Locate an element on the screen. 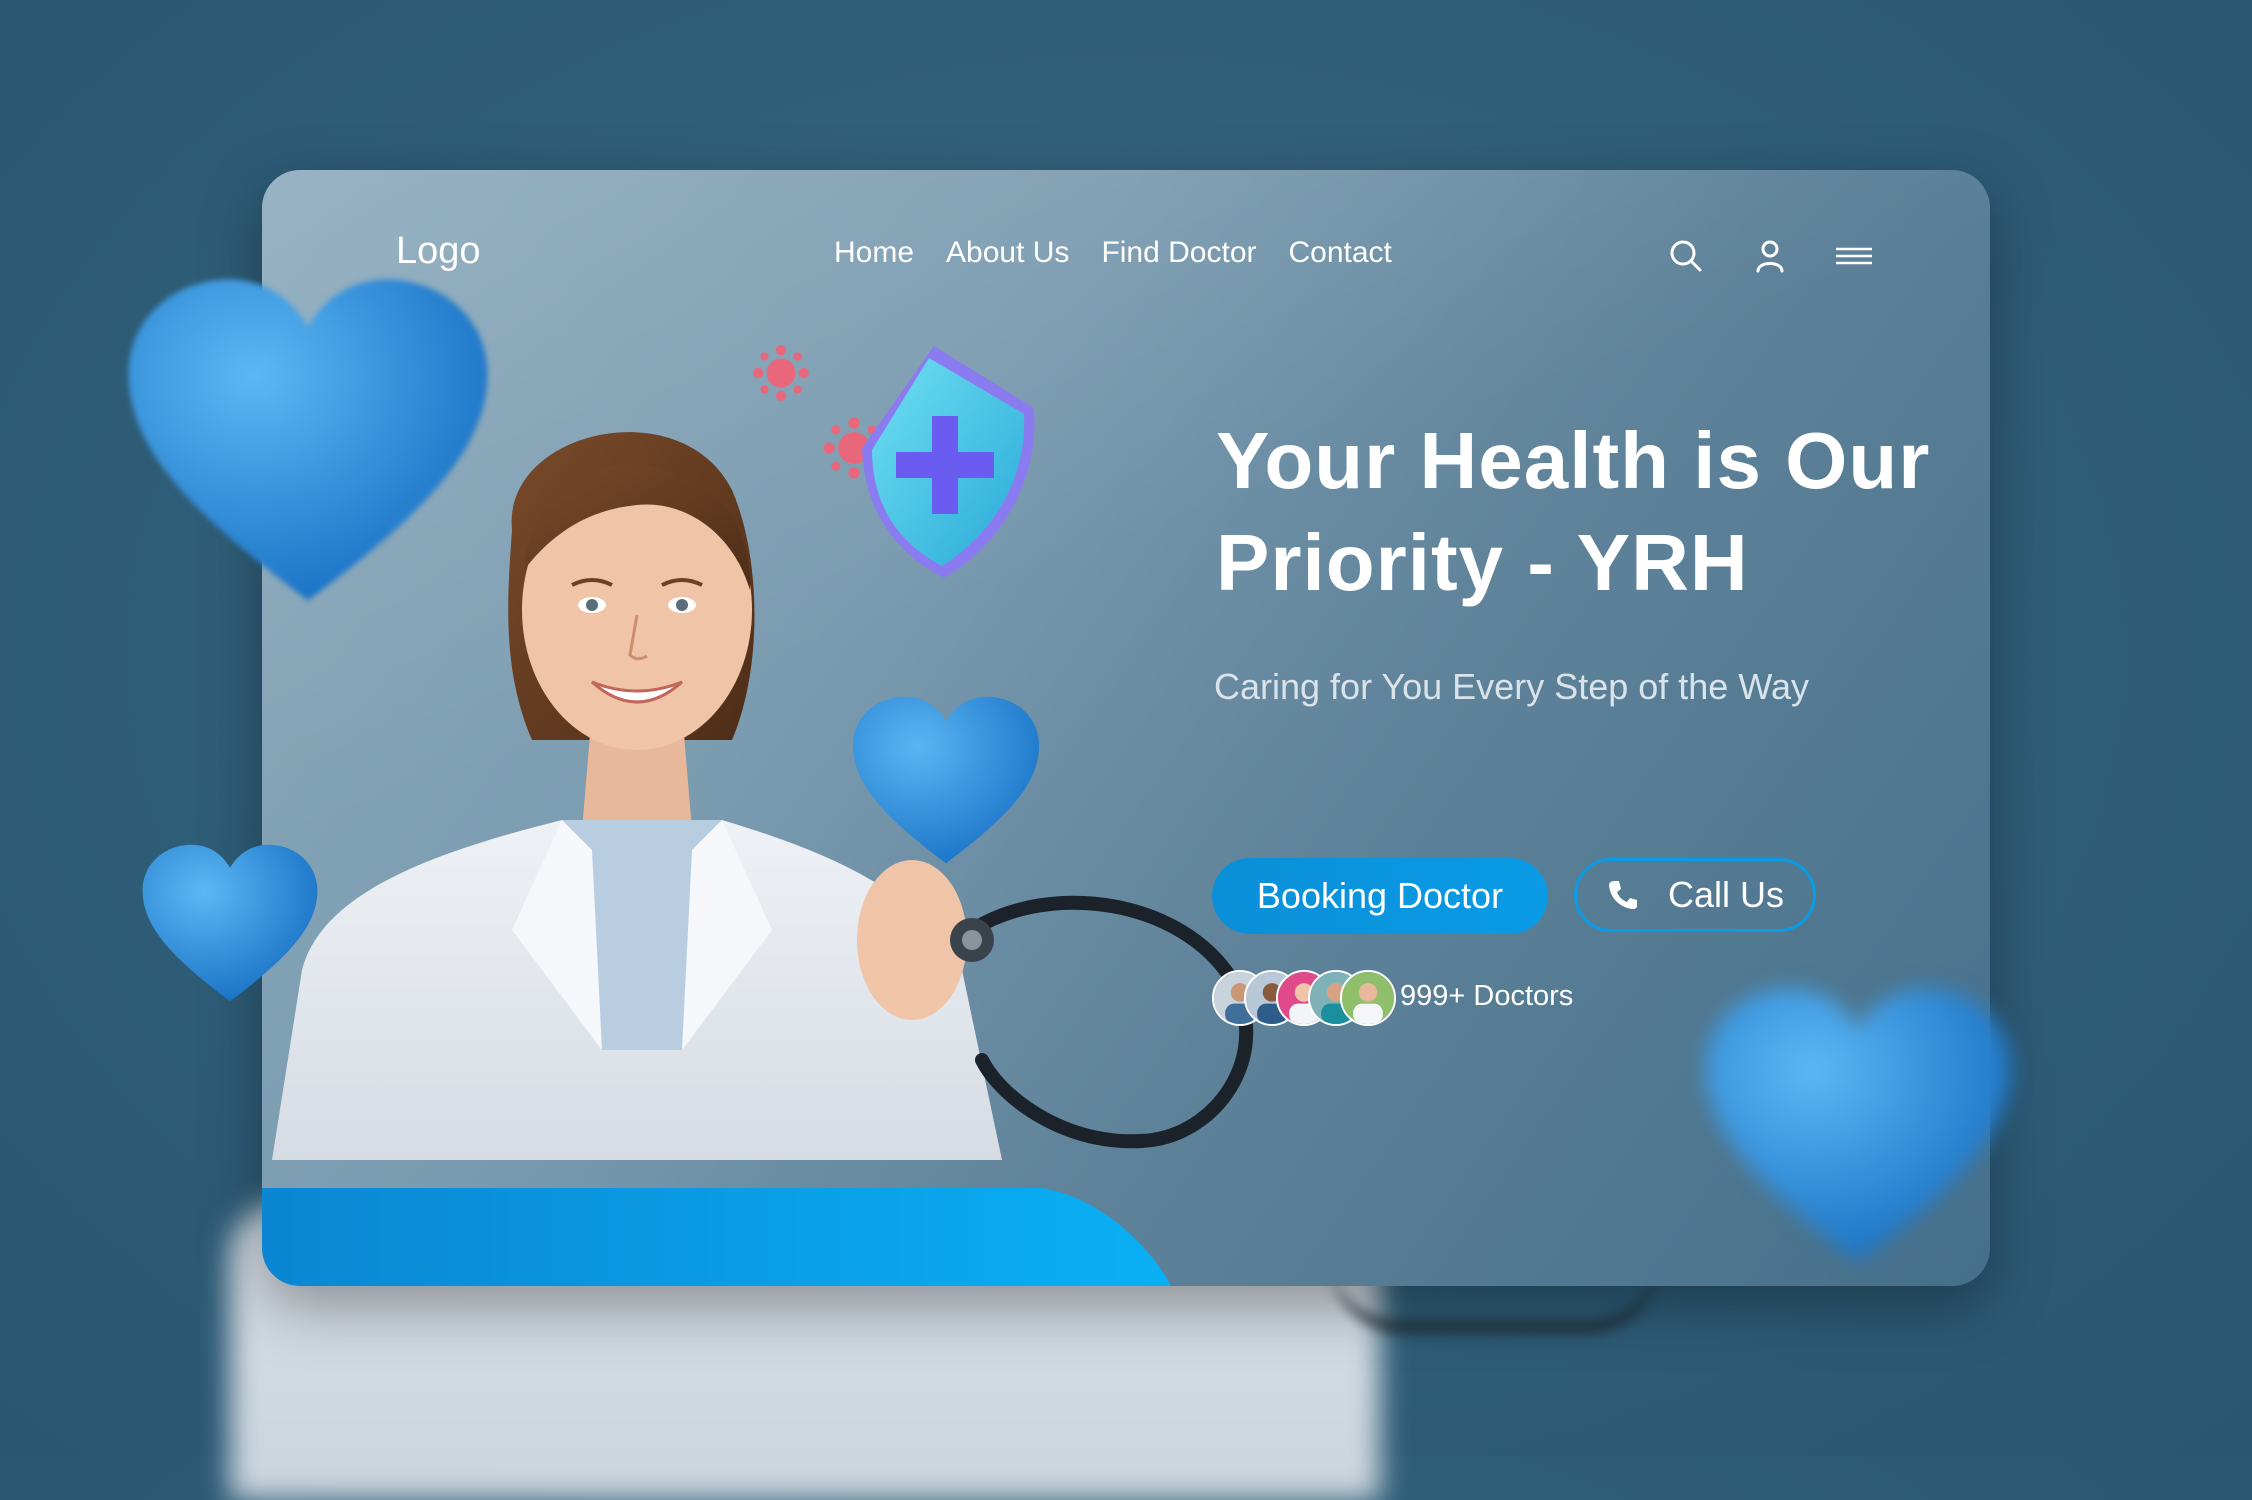 The width and height of the screenshot is (2252, 1500). nav-home: Home is located at coordinates (874, 253).